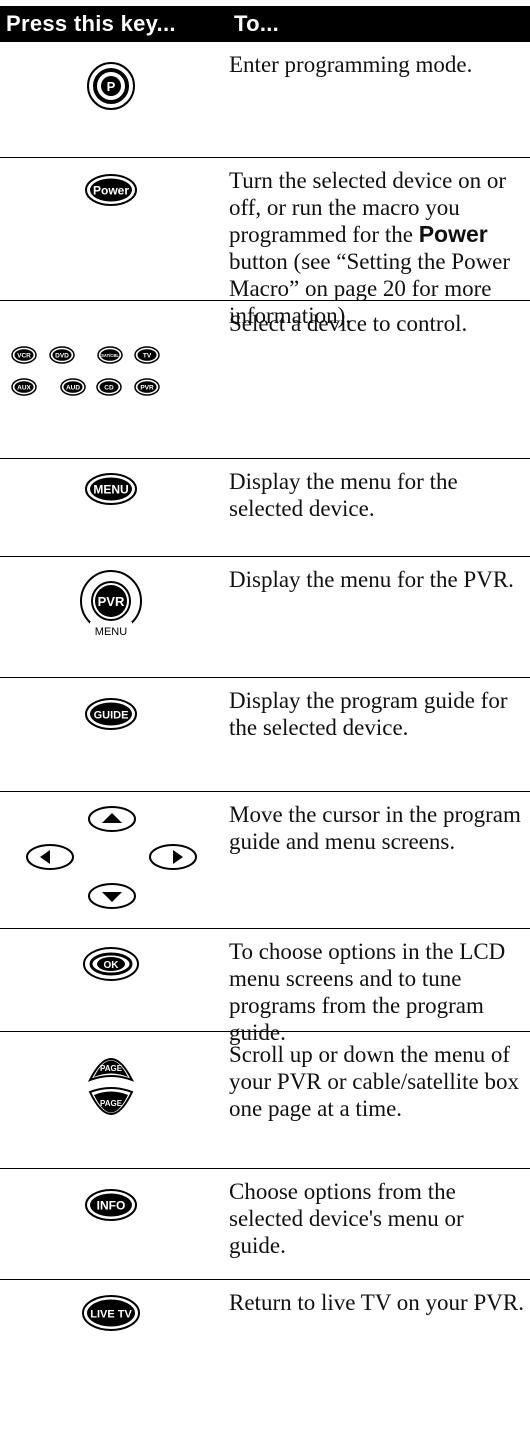 This screenshot has width=530, height=1449. I want to click on svg-text: GUIDE, so click(111, 716).